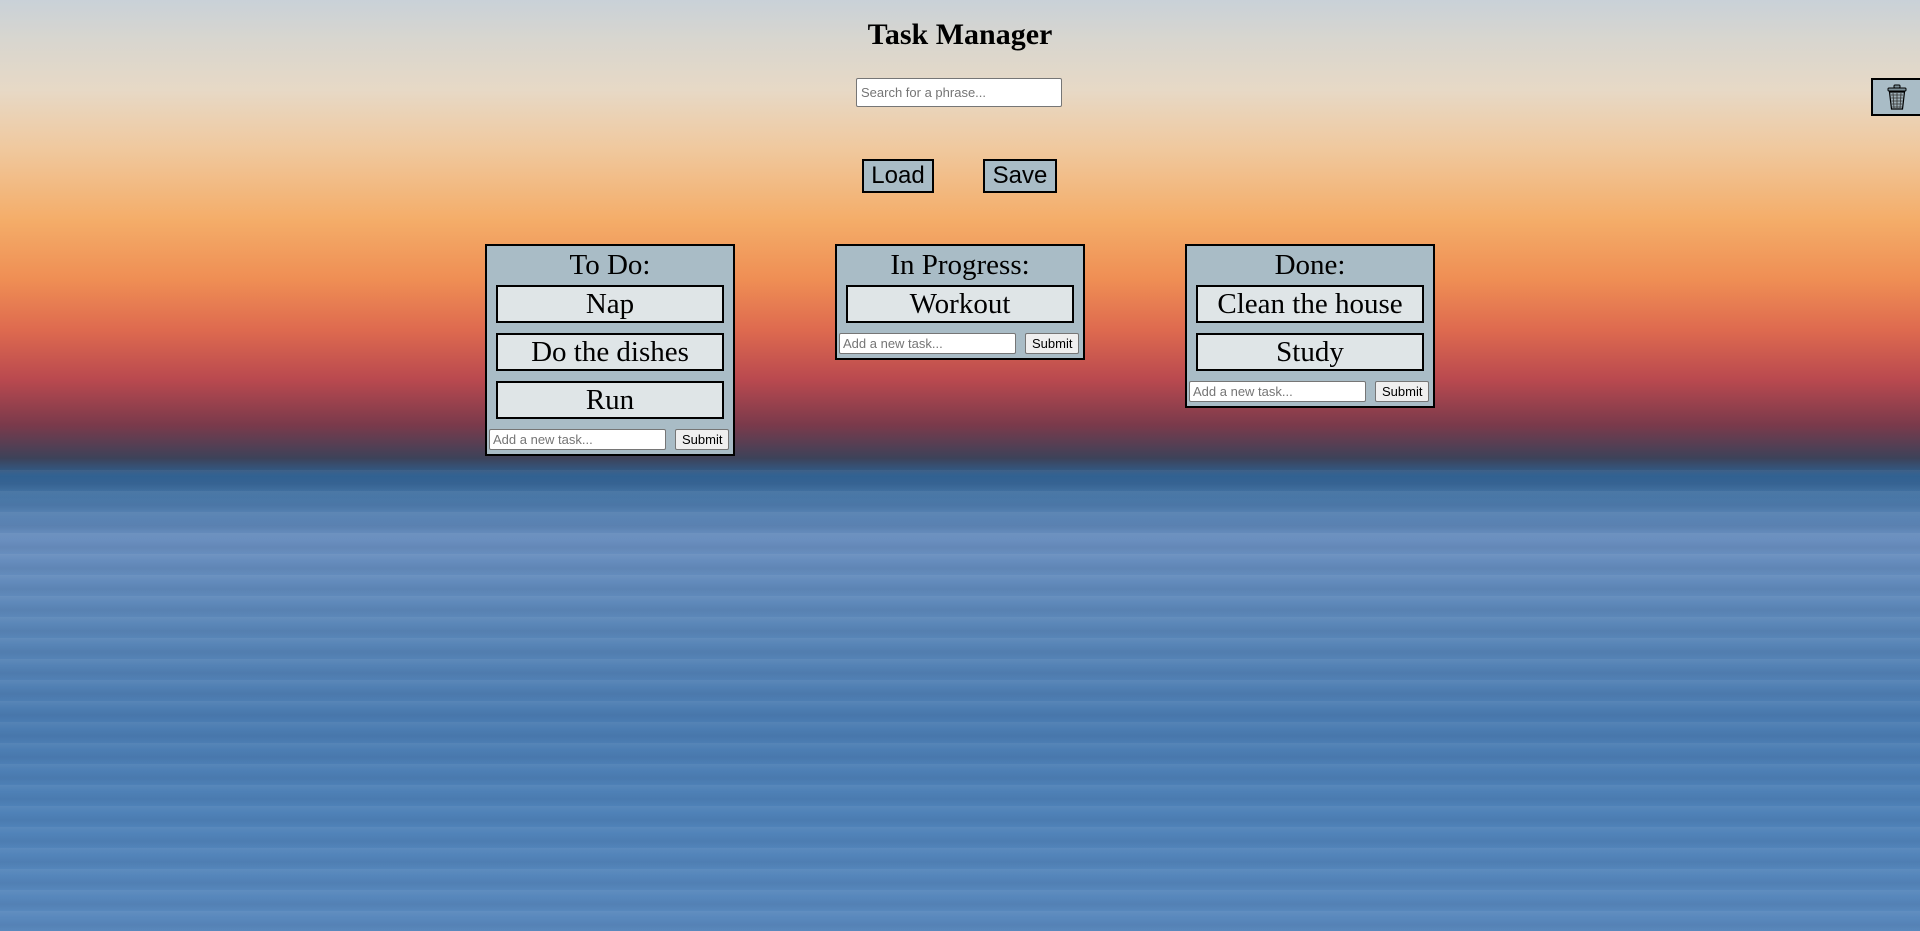 Image resolution: width=1920 pixels, height=931 pixels. I want to click on page-title: Task Manager, so click(960, 34).